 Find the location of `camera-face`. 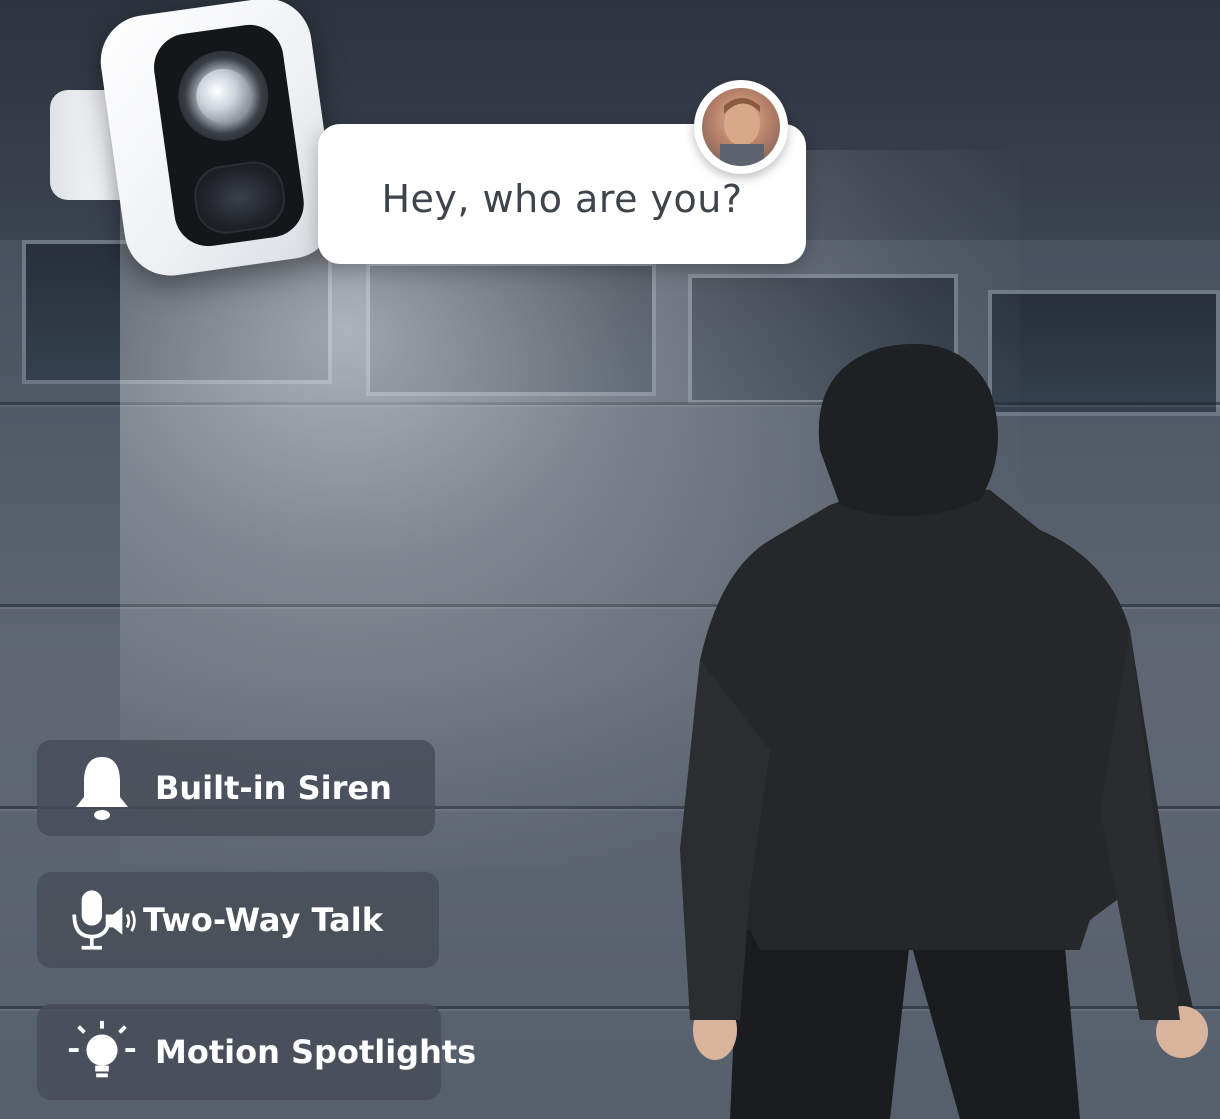

camera-face is located at coordinates (229, 135).